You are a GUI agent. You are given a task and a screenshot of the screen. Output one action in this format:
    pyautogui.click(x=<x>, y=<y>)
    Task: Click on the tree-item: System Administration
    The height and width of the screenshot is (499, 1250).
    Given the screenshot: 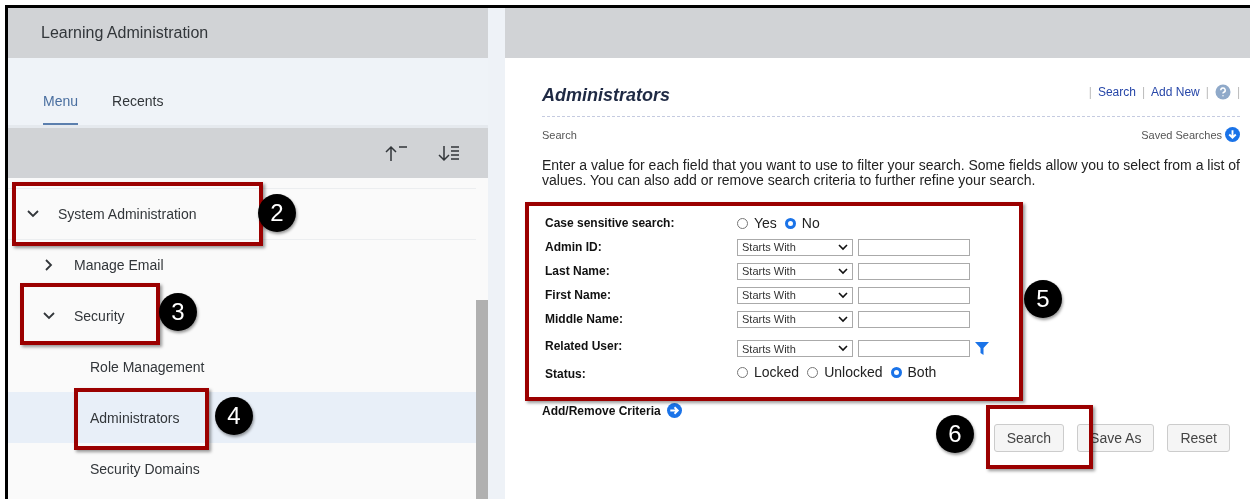 What is the action you would take?
    pyautogui.click(x=107, y=214)
    